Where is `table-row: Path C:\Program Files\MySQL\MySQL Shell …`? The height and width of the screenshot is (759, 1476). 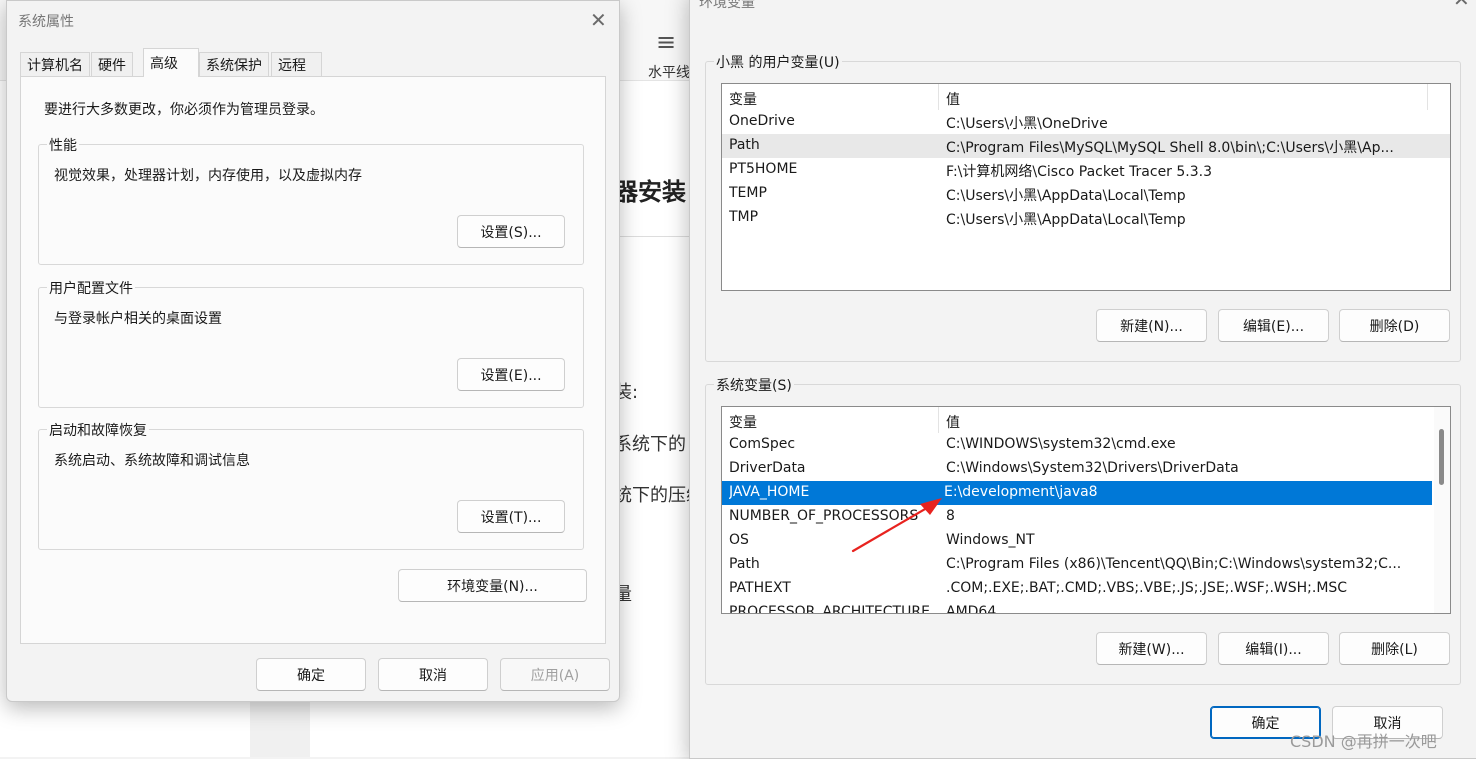 table-row: Path C:\Program Files\MySQL\MySQL Shell … is located at coordinates (1086, 146).